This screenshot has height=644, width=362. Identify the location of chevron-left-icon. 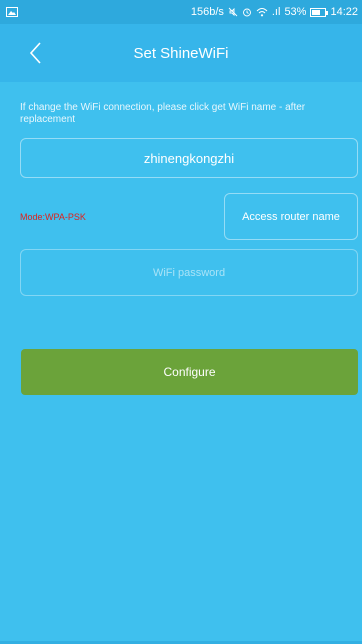
(36, 53).